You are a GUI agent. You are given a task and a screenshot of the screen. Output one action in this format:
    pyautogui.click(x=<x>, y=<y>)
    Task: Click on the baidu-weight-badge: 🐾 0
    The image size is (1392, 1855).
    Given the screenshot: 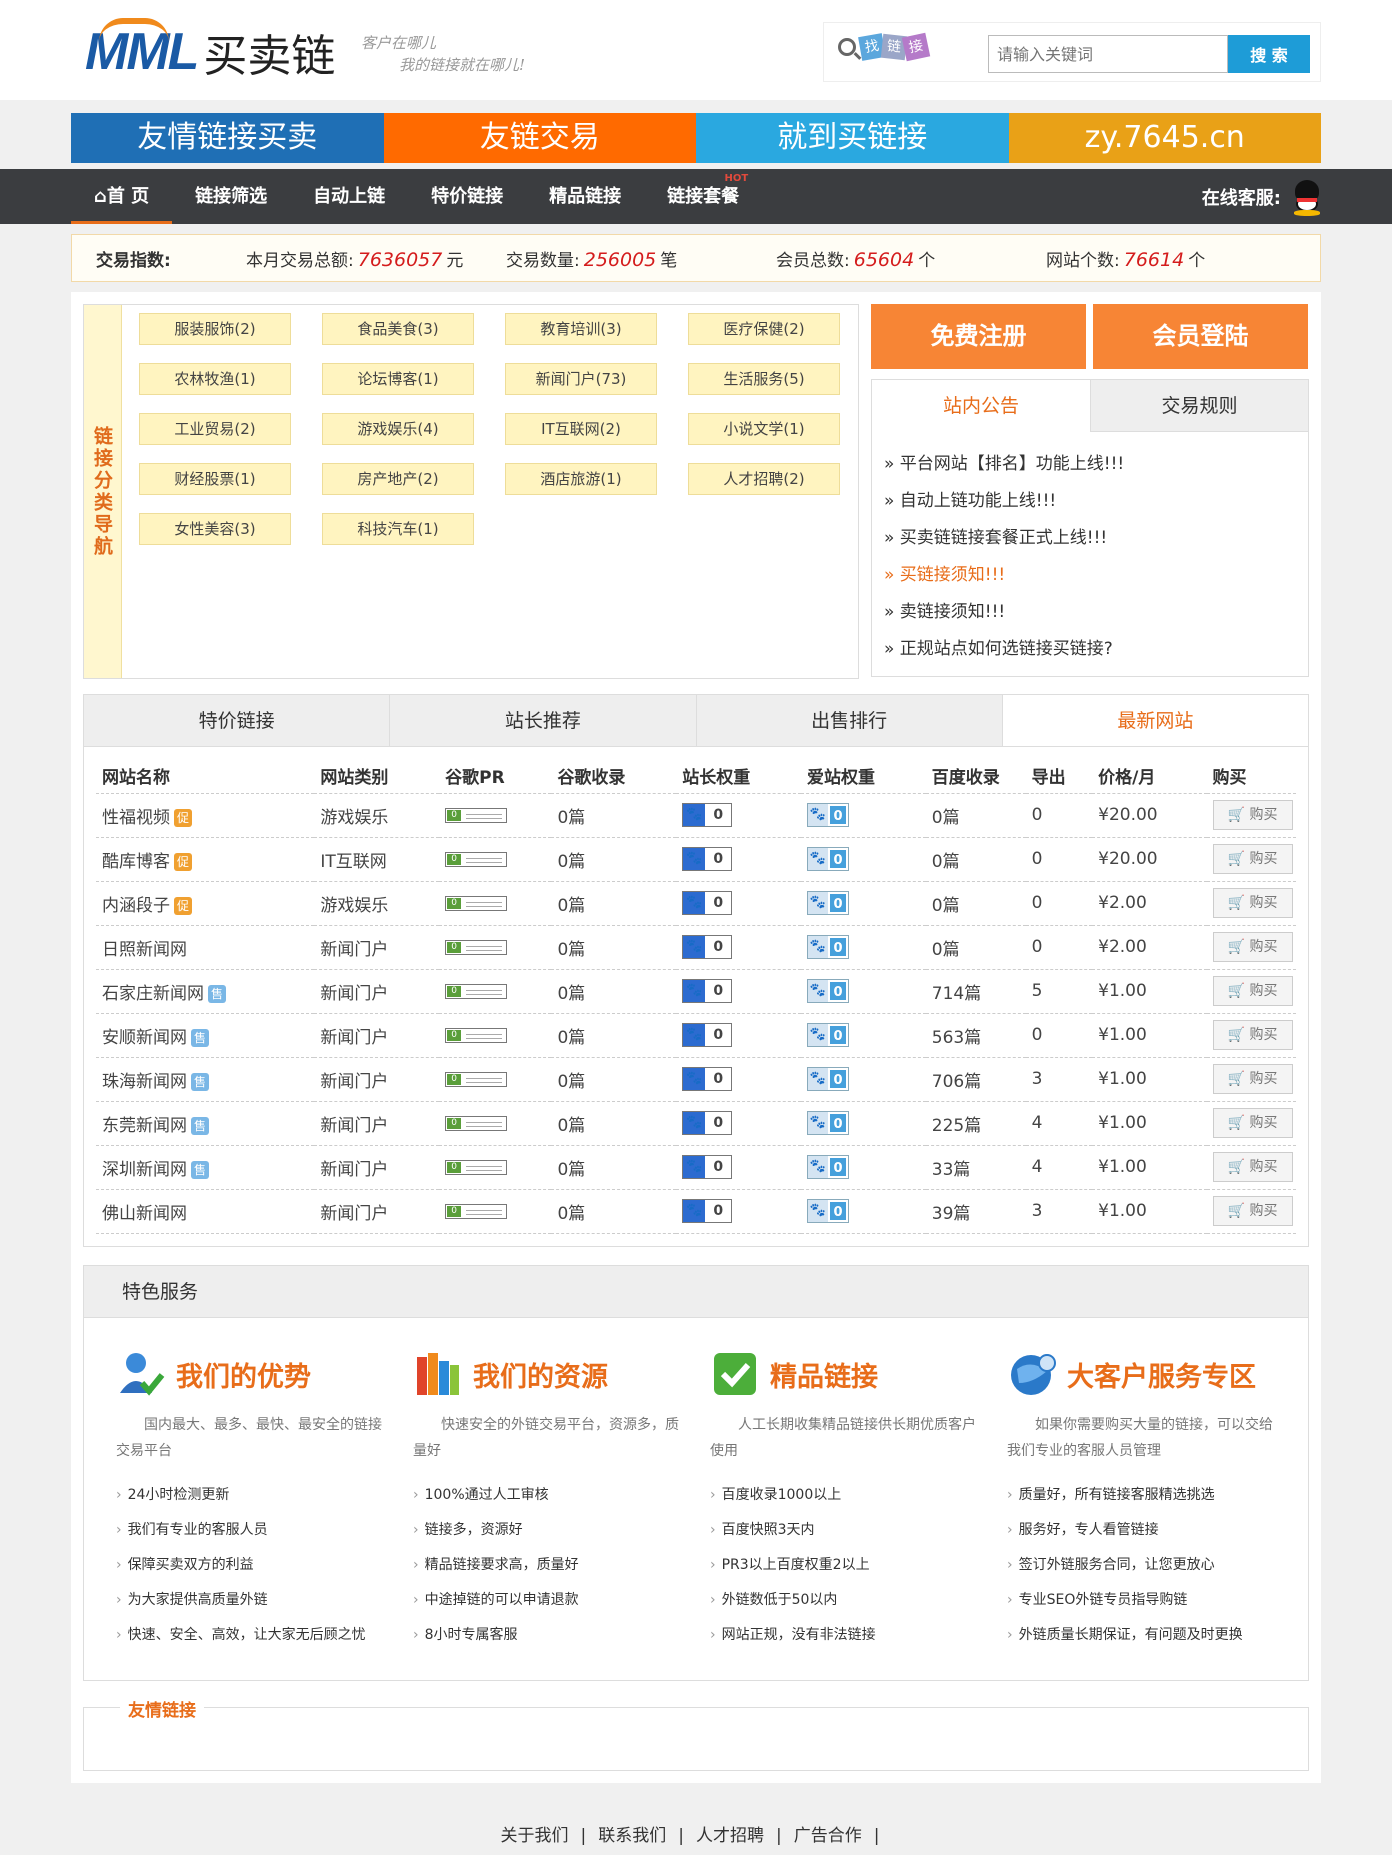 What is the action you would take?
    pyautogui.click(x=707, y=1035)
    